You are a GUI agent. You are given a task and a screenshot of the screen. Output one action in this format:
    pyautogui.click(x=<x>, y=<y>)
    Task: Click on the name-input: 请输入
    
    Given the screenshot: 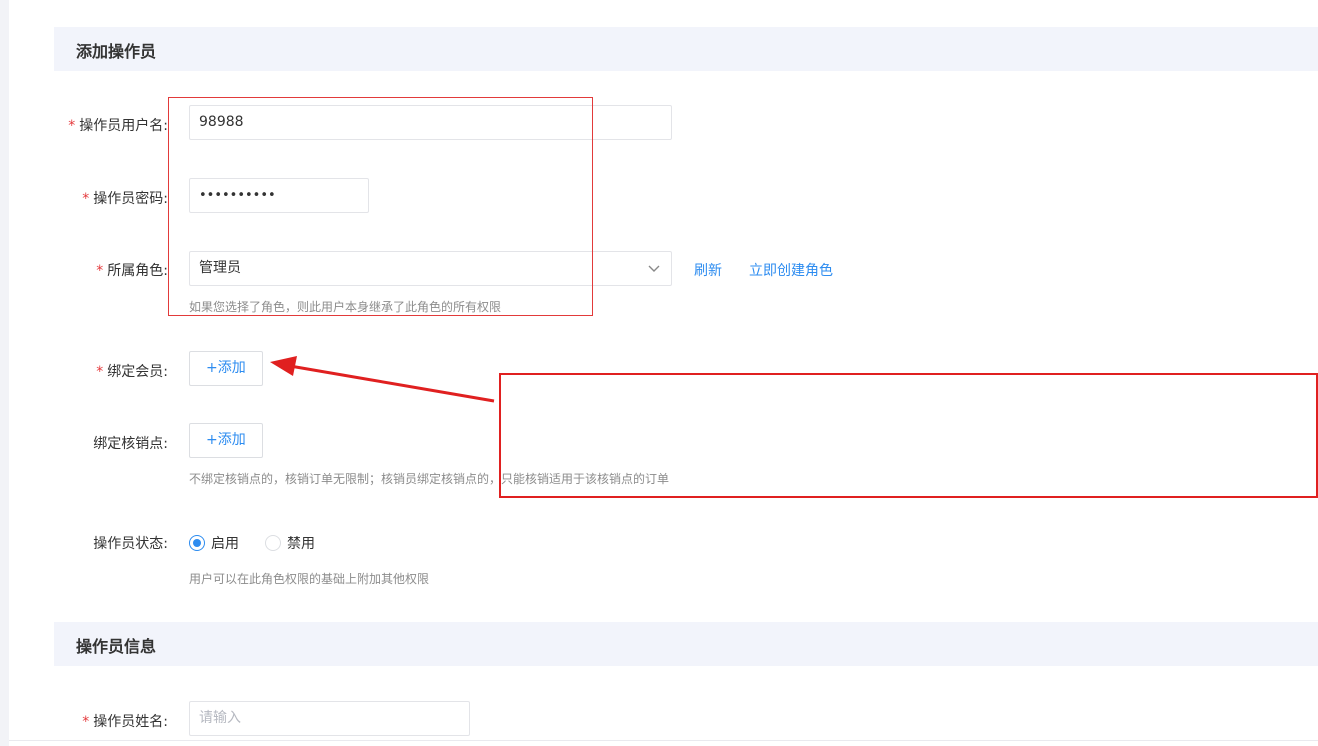 What is the action you would take?
    pyautogui.click(x=329, y=718)
    